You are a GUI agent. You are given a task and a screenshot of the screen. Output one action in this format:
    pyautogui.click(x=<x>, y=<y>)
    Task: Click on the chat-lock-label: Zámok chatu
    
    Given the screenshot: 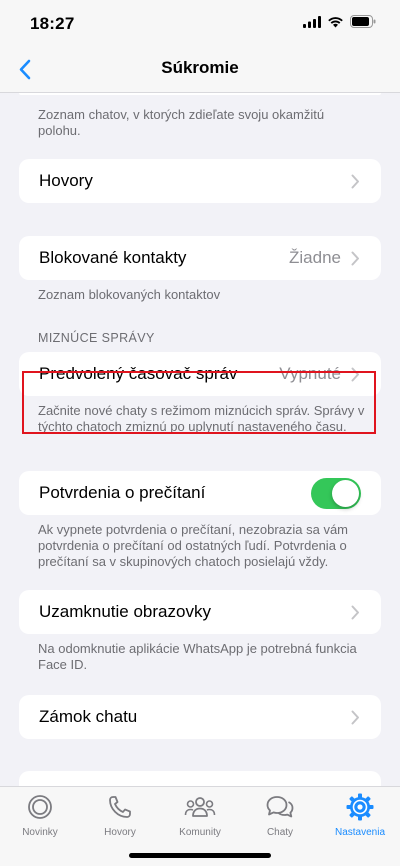 What is the action you would take?
    pyautogui.click(x=88, y=716)
    